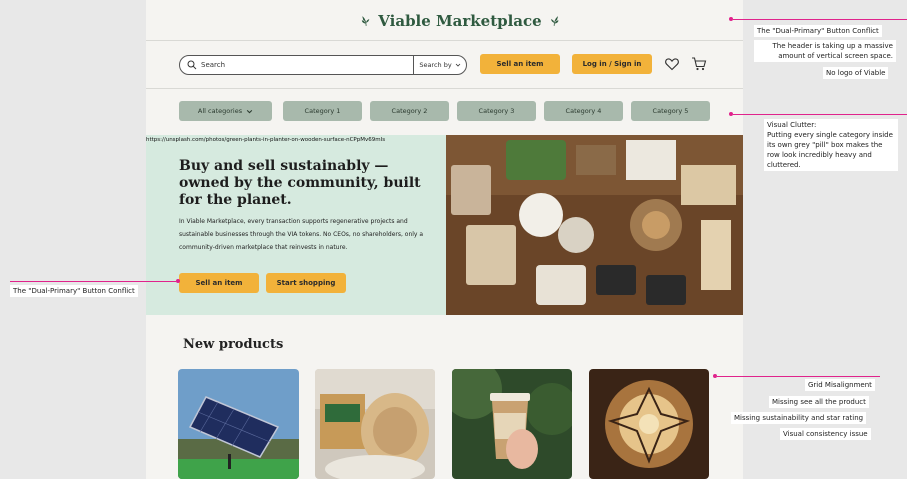 Image resolution: width=907 pixels, height=479 pixels. I want to click on product-image-solar-panel, so click(238, 424).